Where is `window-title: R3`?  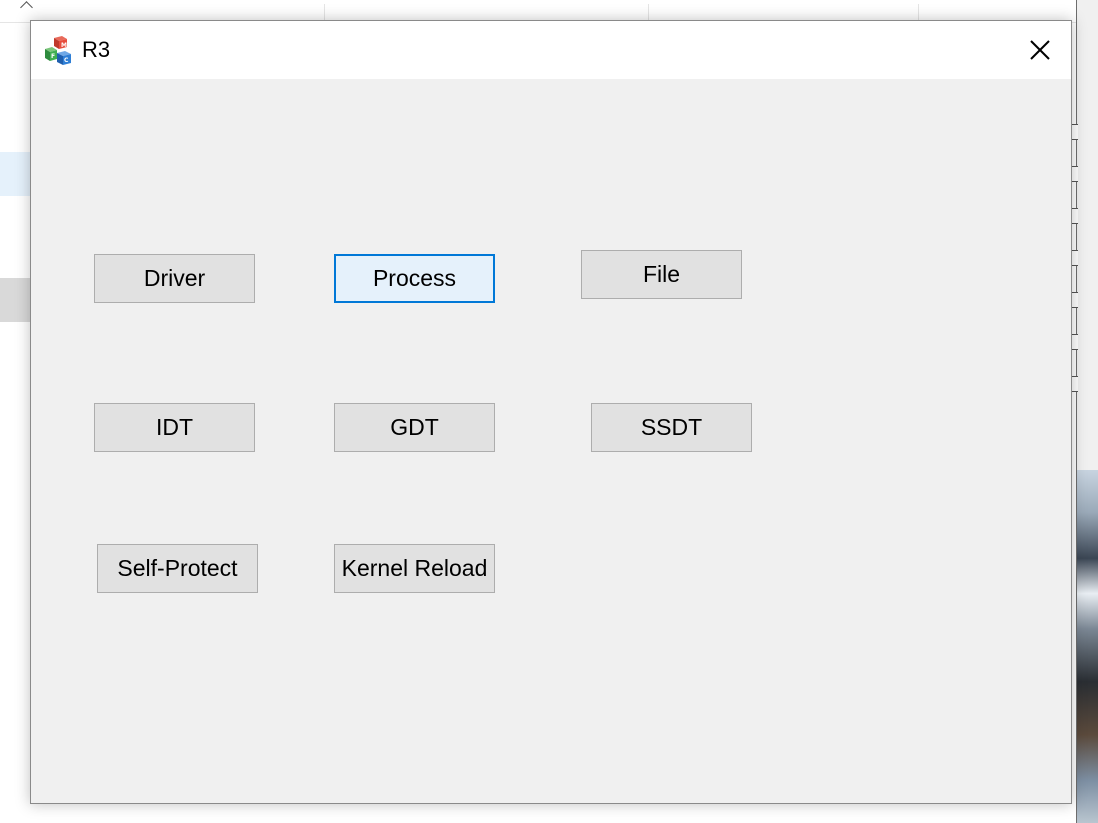 window-title: R3 is located at coordinates (96, 49).